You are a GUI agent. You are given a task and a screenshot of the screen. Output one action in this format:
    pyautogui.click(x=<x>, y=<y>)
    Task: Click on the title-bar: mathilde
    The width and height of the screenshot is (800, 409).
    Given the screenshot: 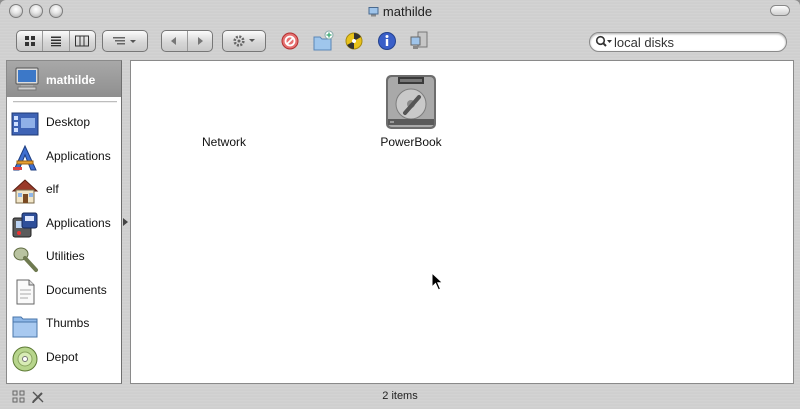 What is the action you would take?
    pyautogui.click(x=400, y=12)
    